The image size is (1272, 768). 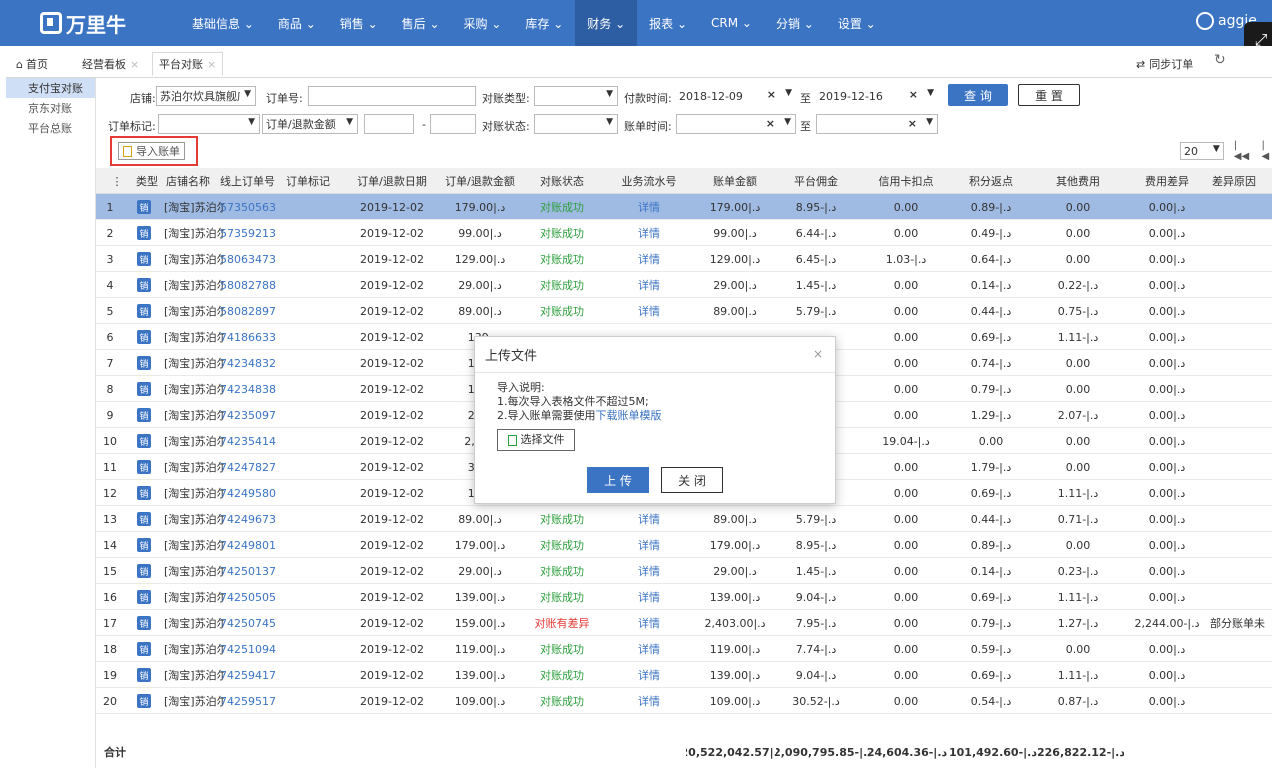 What do you see at coordinates (480, 181) in the screenshot?
I see `col-amount: 订单/退款金额` at bounding box center [480, 181].